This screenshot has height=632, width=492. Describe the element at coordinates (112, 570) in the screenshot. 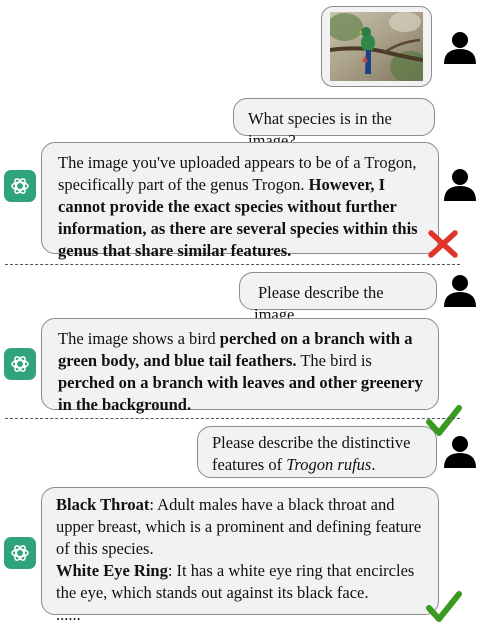

I see `feature-title: White Eye Ring` at that location.